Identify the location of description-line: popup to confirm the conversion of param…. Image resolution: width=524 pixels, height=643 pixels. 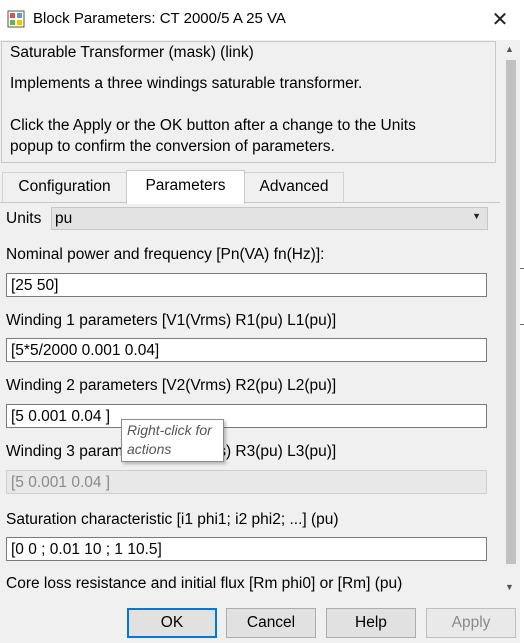
(172, 146).